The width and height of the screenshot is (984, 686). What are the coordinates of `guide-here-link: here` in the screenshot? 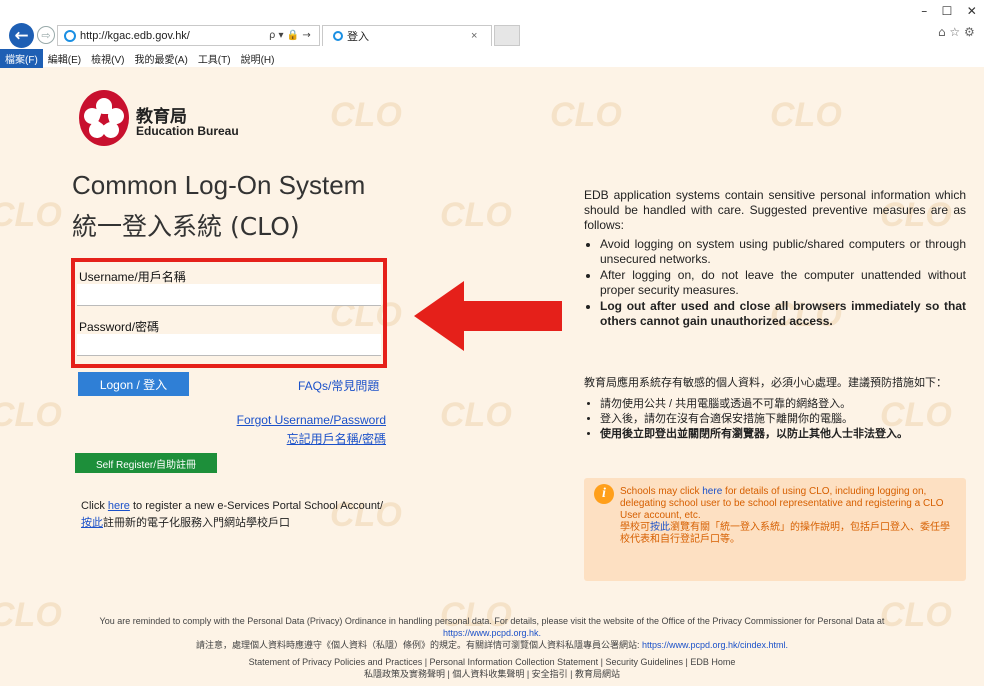 It's located at (712, 491).